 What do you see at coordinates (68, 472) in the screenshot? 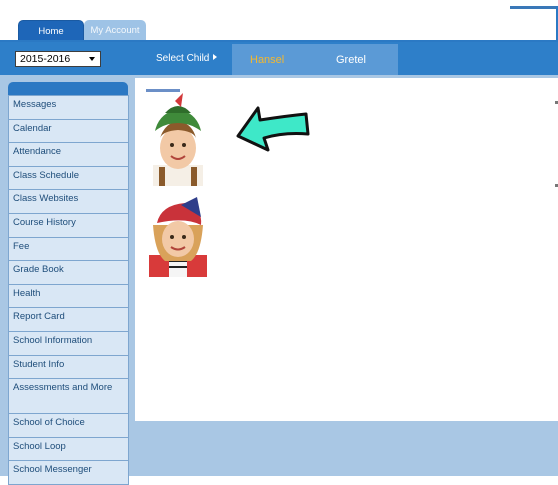
I see `sidebar-item-school-messenger: School Messenger` at bounding box center [68, 472].